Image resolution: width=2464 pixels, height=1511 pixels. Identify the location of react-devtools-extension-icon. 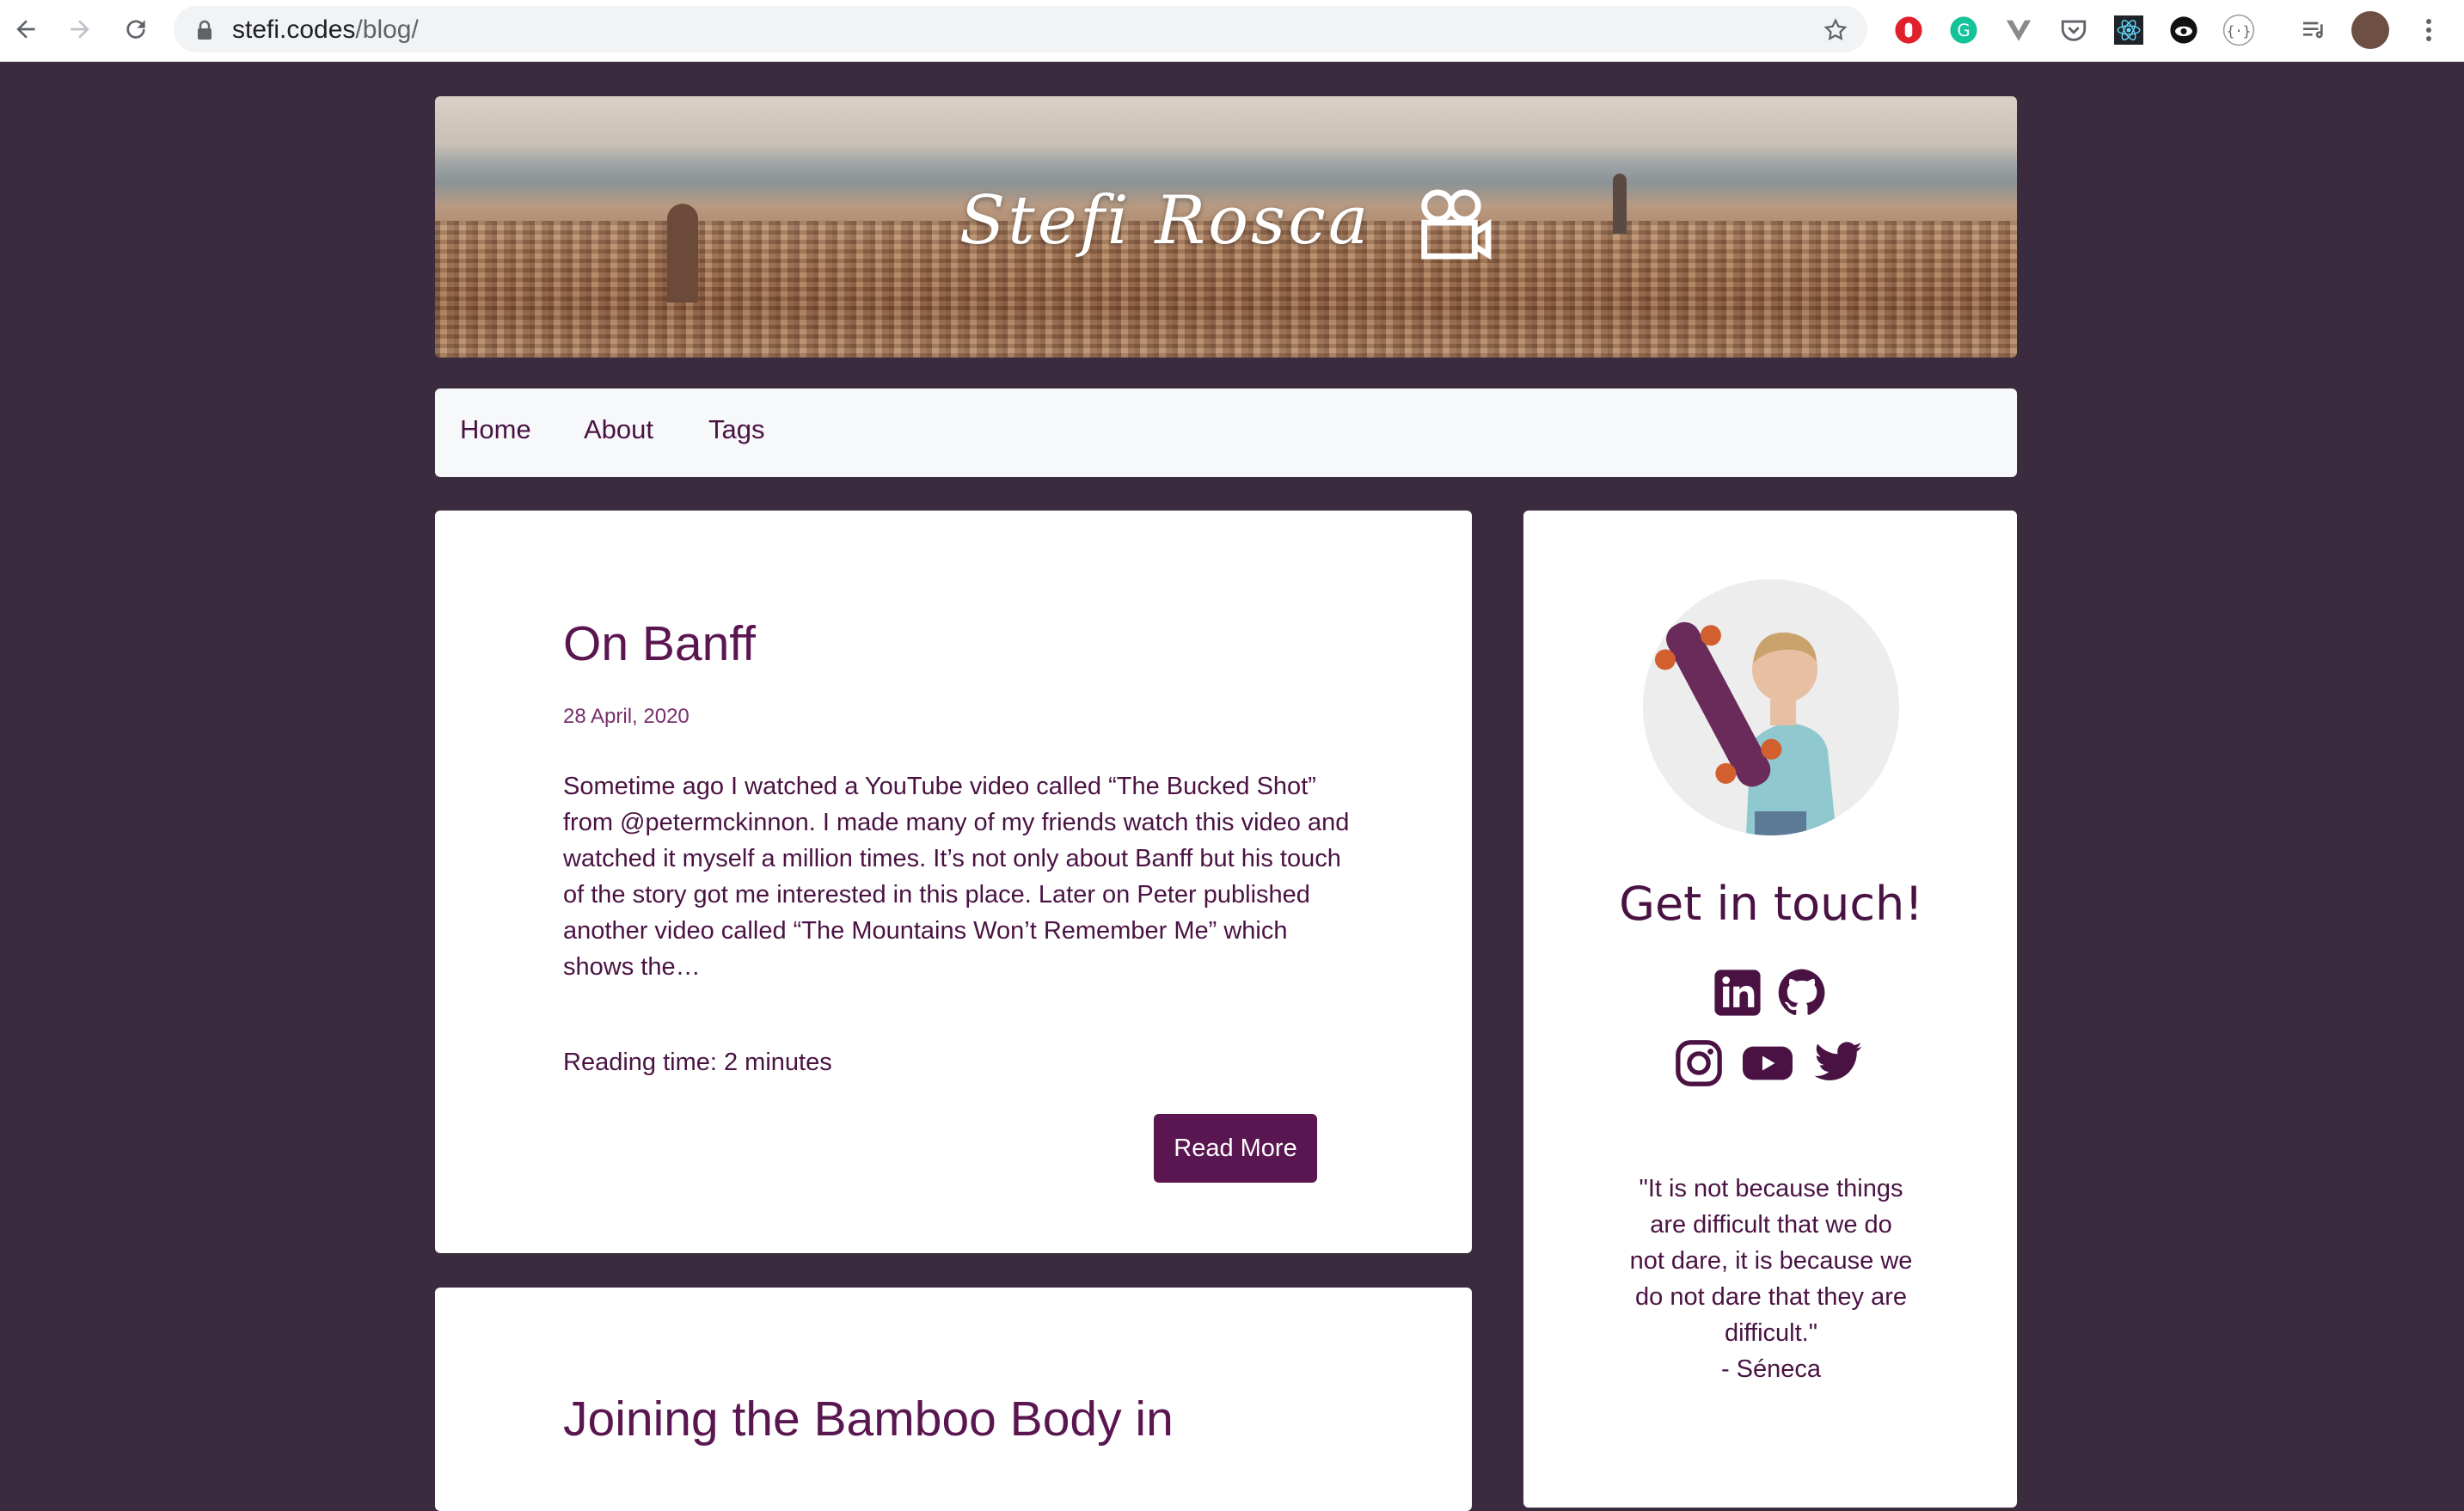
(2128, 30).